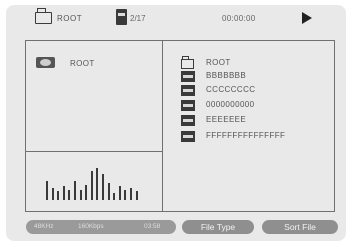  What do you see at coordinates (44, 226) in the screenshot?
I see `sample-rate: 48KHz` at bounding box center [44, 226].